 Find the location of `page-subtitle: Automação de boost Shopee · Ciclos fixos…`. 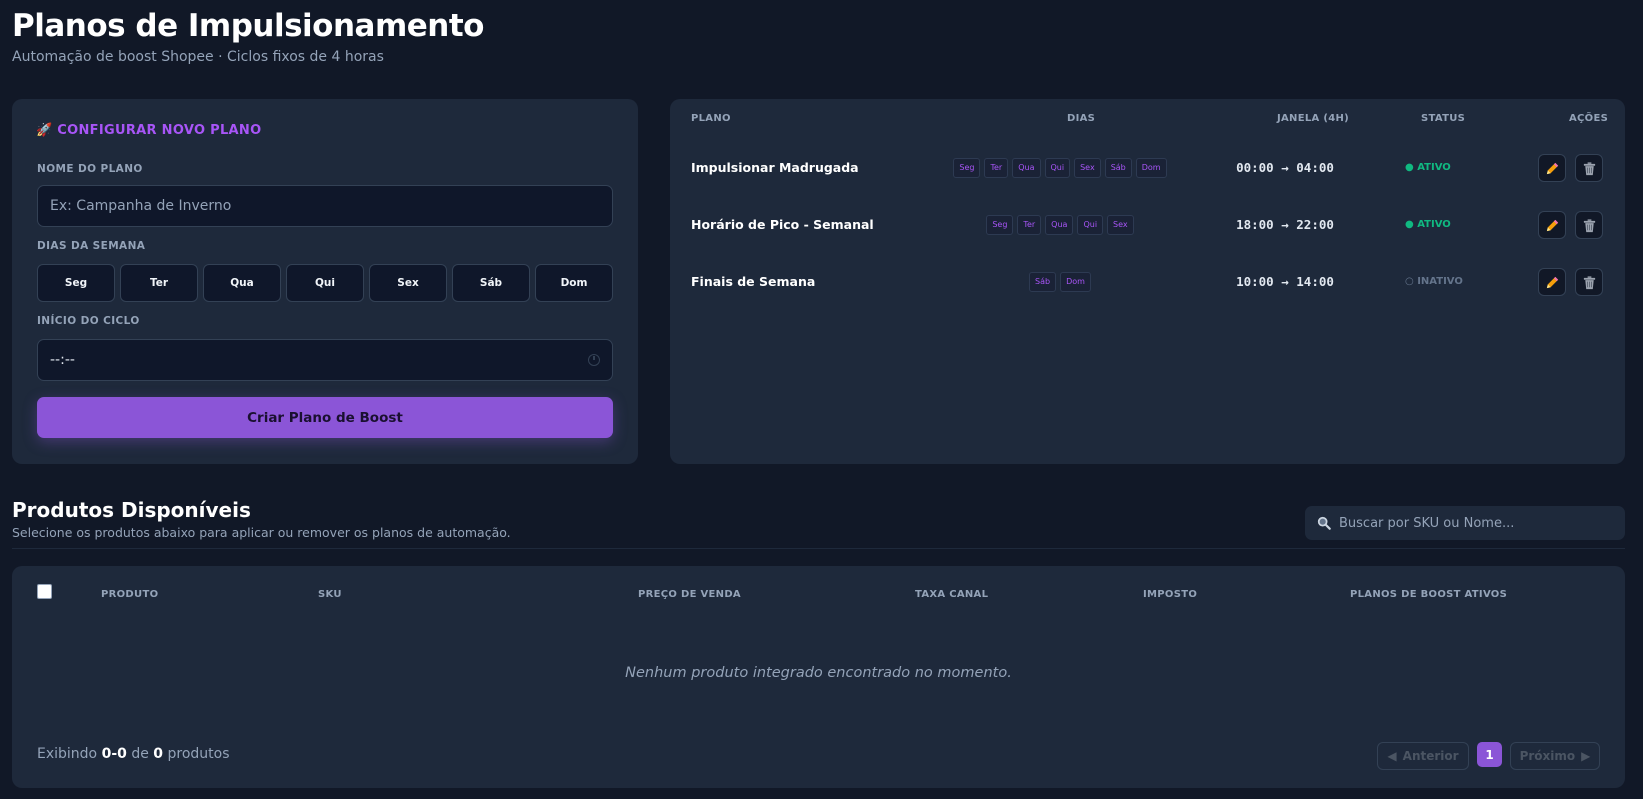

page-subtitle: Automação de boost Shopee · Ciclos fixos… is located at coordinates (198, 57).